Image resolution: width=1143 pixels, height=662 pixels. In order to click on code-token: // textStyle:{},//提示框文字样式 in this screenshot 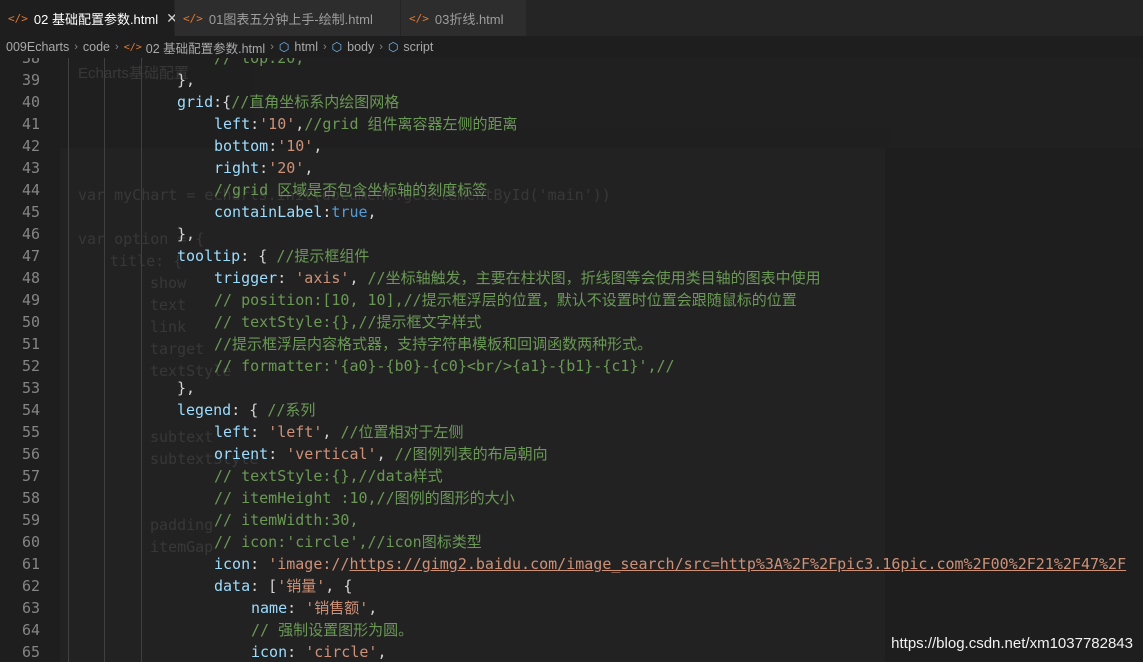, I will do `click(348, 322)`.